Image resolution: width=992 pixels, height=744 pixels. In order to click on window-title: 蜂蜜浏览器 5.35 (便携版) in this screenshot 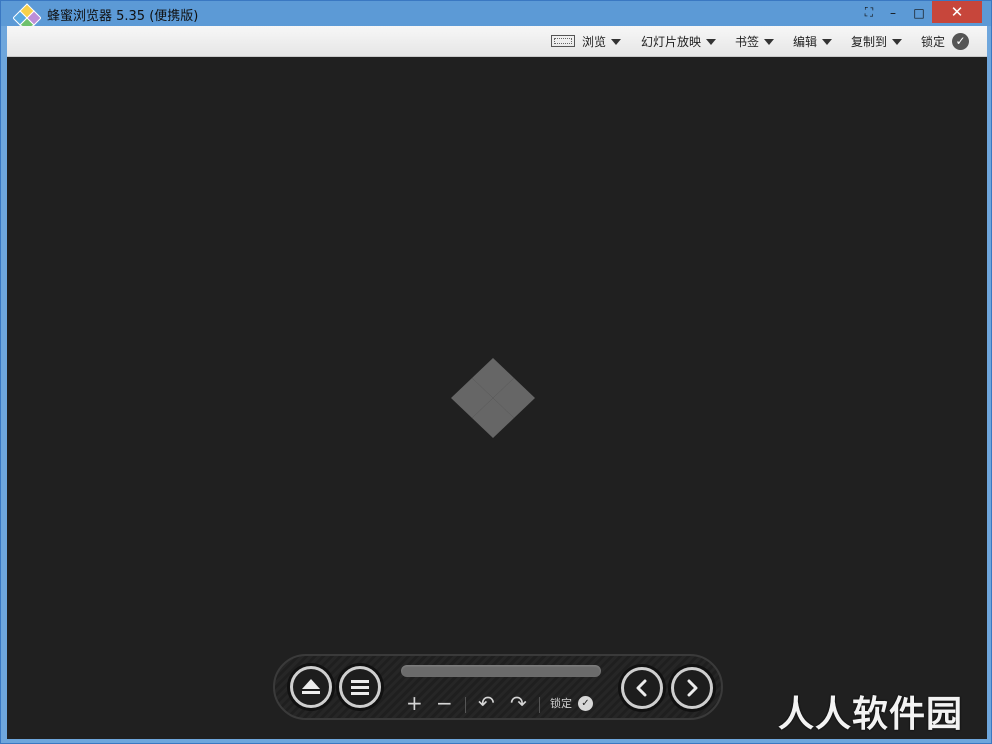, I will do `click(123, 16)`.